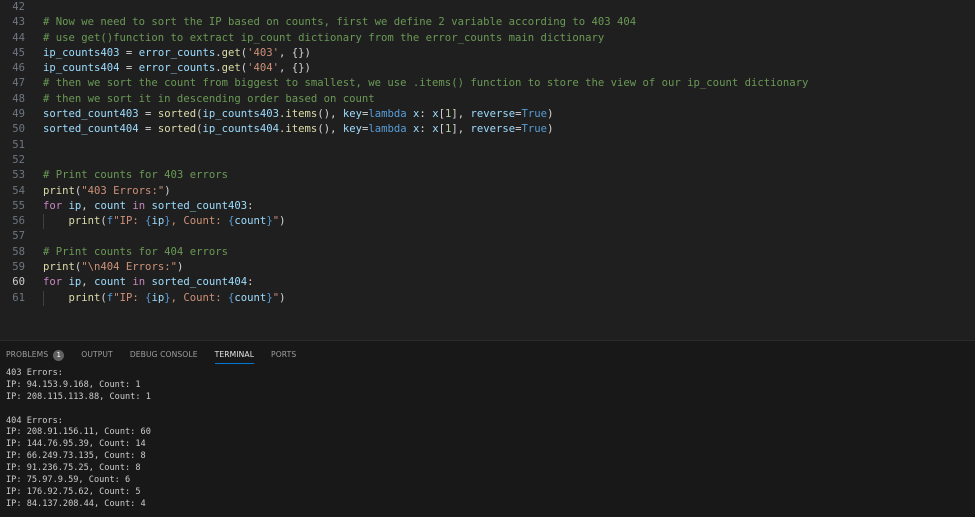 The height and width of the screenshot is (517, 975). What do you see at coordinates (18, 68) in the screenshot?
I see `line-number: 46` at bounding box center [18, 68].